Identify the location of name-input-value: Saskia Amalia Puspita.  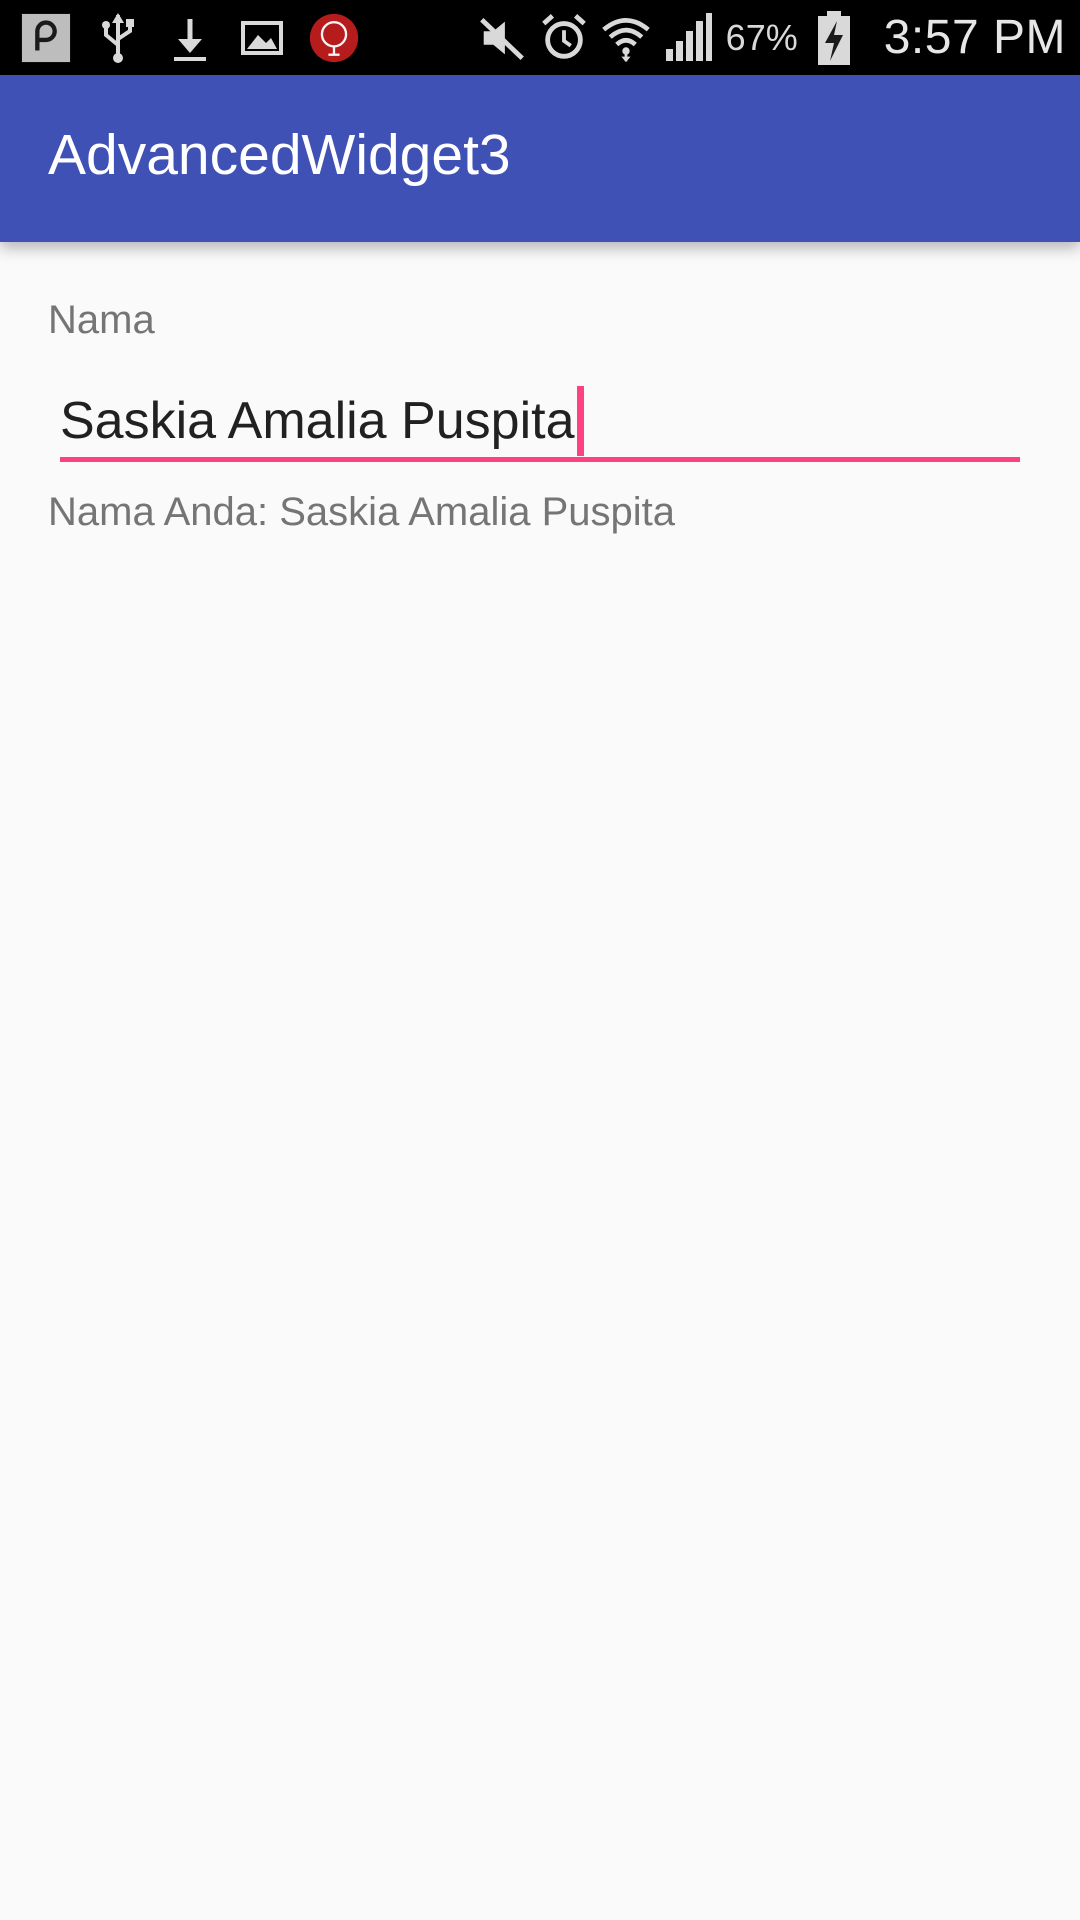
(317, 421).